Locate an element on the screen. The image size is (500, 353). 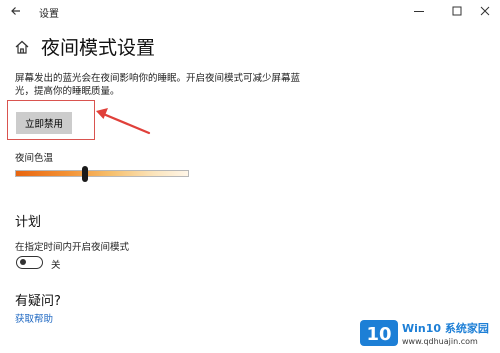
minimize-icon is located at coordinates (419, 11).